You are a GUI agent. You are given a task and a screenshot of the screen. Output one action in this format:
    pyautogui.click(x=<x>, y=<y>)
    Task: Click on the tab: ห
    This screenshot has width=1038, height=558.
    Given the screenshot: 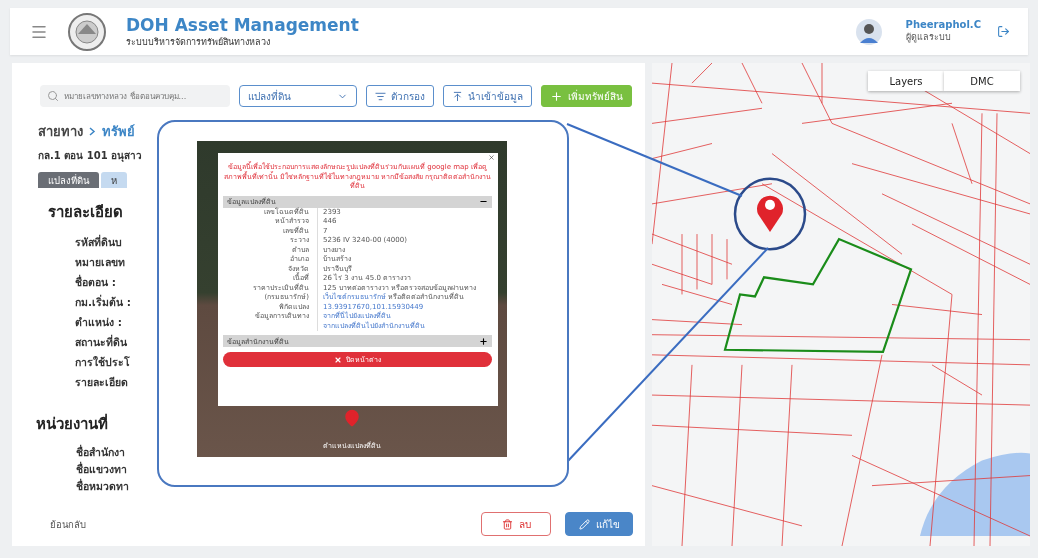 What is the action you would take?
    pyautogui.click(x=114, y=180)
    